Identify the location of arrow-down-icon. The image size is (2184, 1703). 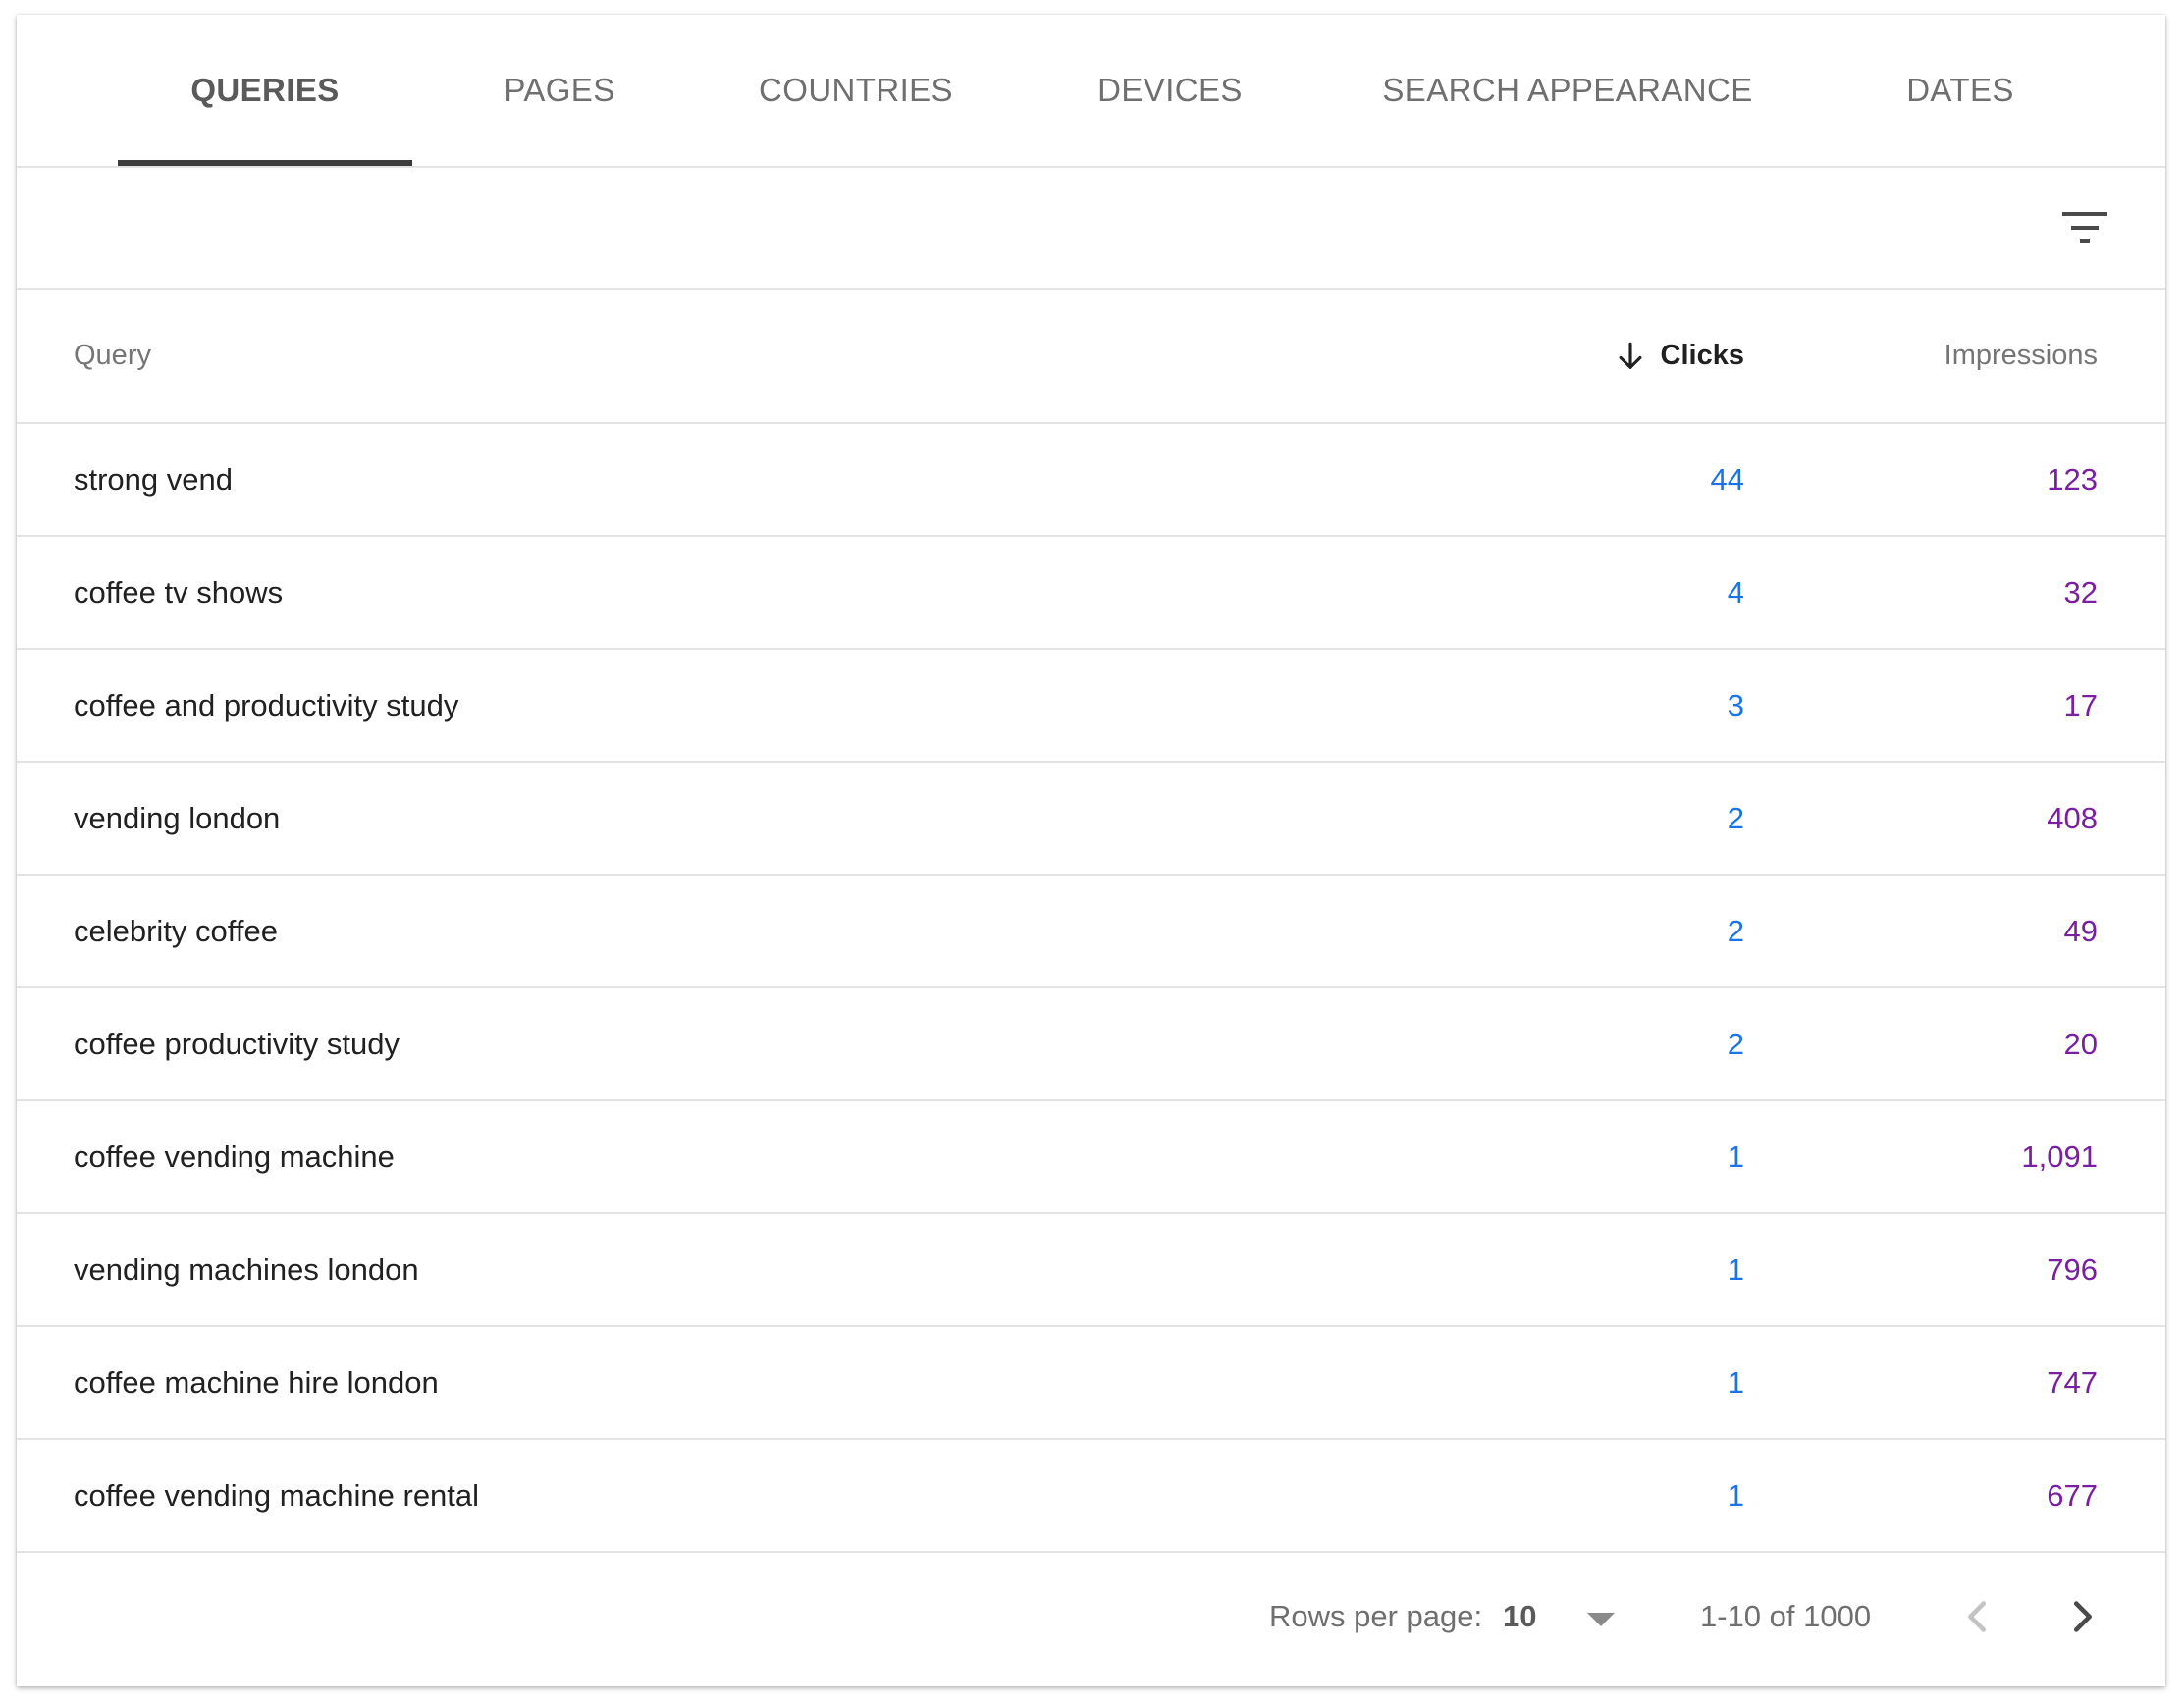
(1630, 356).